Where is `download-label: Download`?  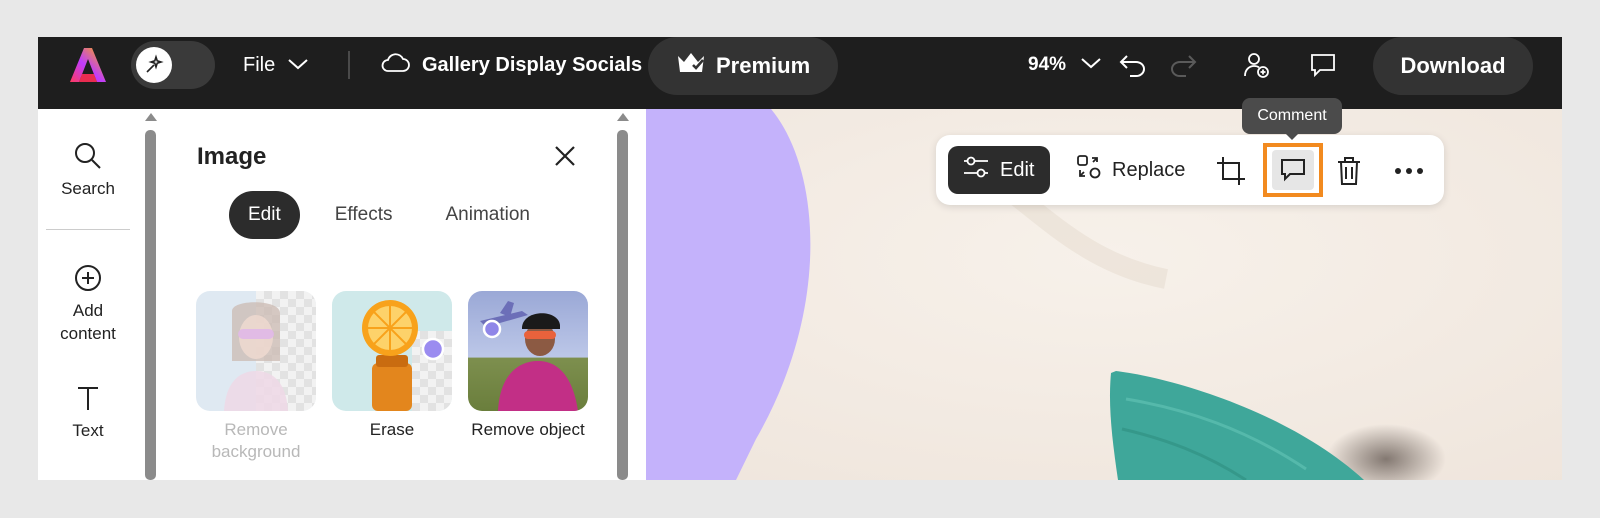
download-label: Download is located at coordinates (1453, 65).